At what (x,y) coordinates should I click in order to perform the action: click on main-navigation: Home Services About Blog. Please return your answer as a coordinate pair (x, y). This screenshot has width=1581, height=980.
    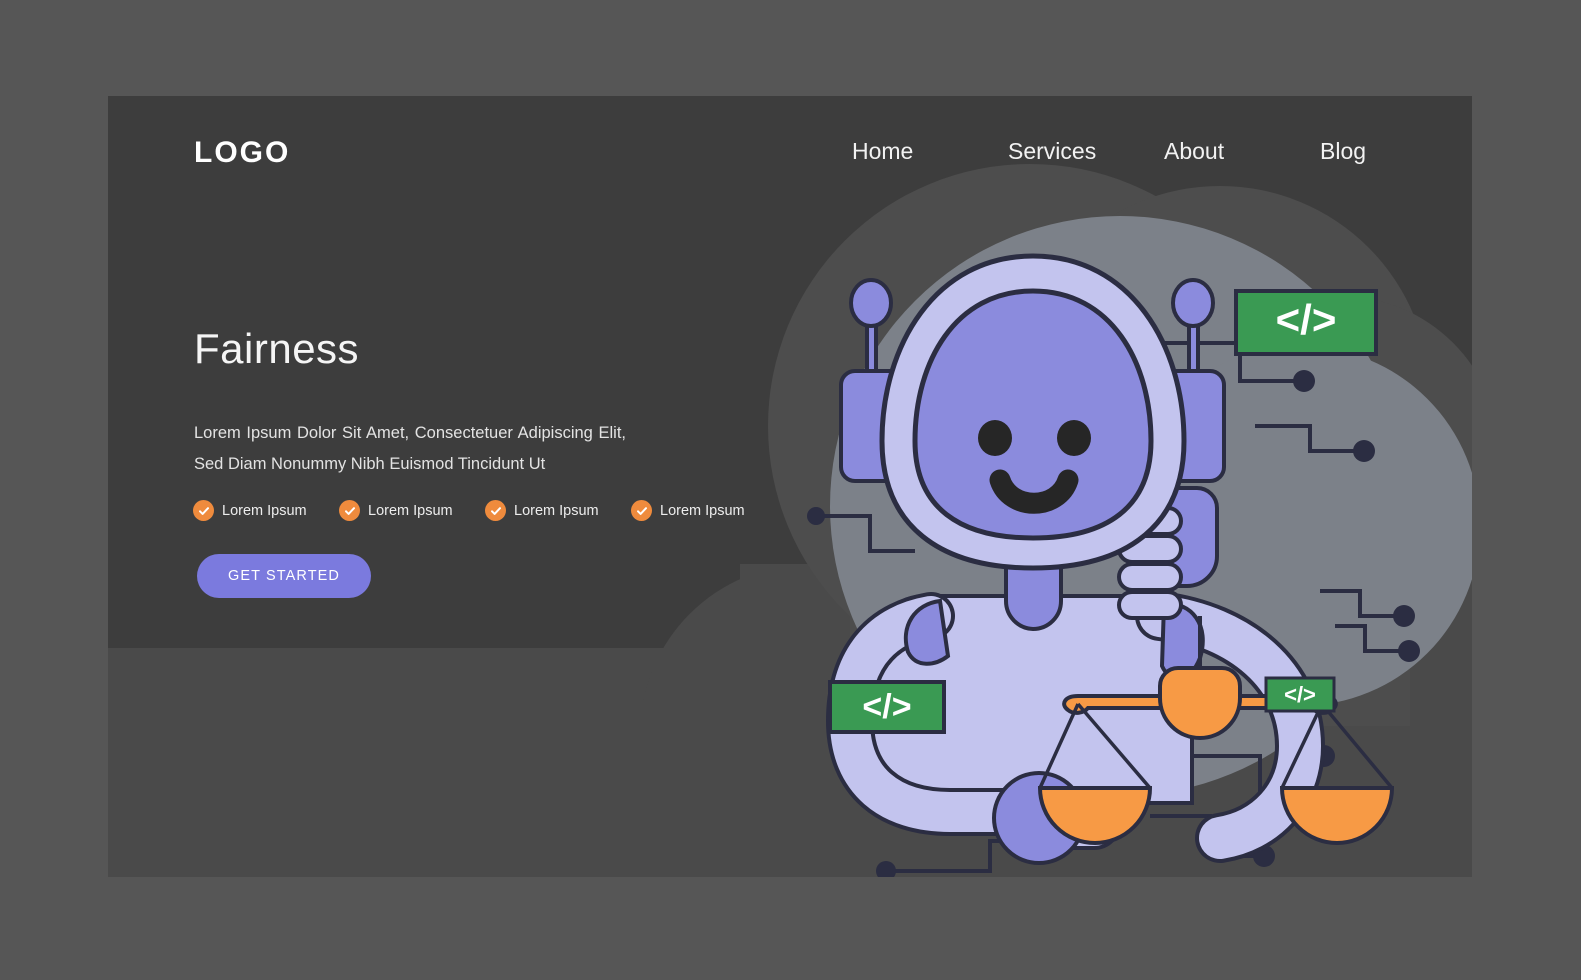
    Looking at the image, I should click on (1120, 156).